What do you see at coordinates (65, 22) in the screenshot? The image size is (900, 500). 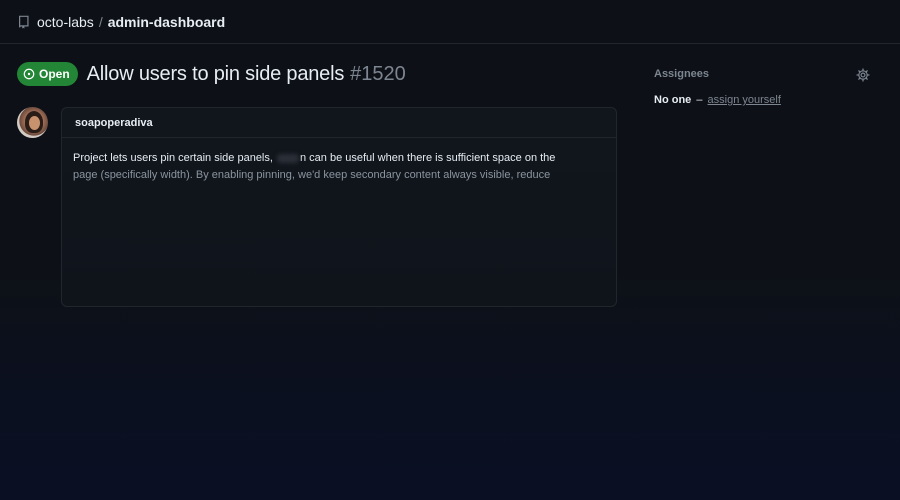 I see `breadcrumb-owner-link: octo-labs` at bounding box center [65, 22].